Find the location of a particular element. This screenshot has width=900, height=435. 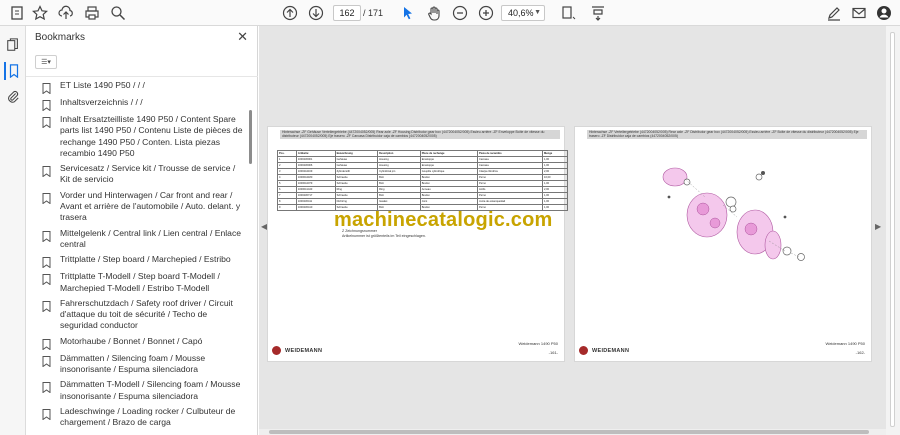

bookmark-item: Inhaltsverzeichnis / / / is located at coordinates (144, 104).